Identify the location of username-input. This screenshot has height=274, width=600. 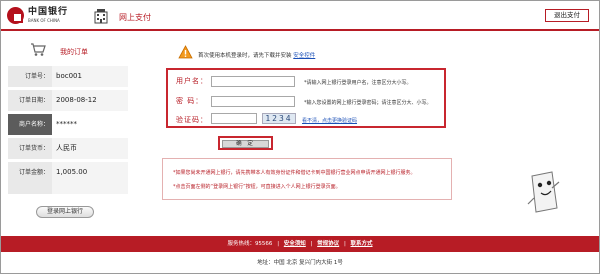
(253, 81).